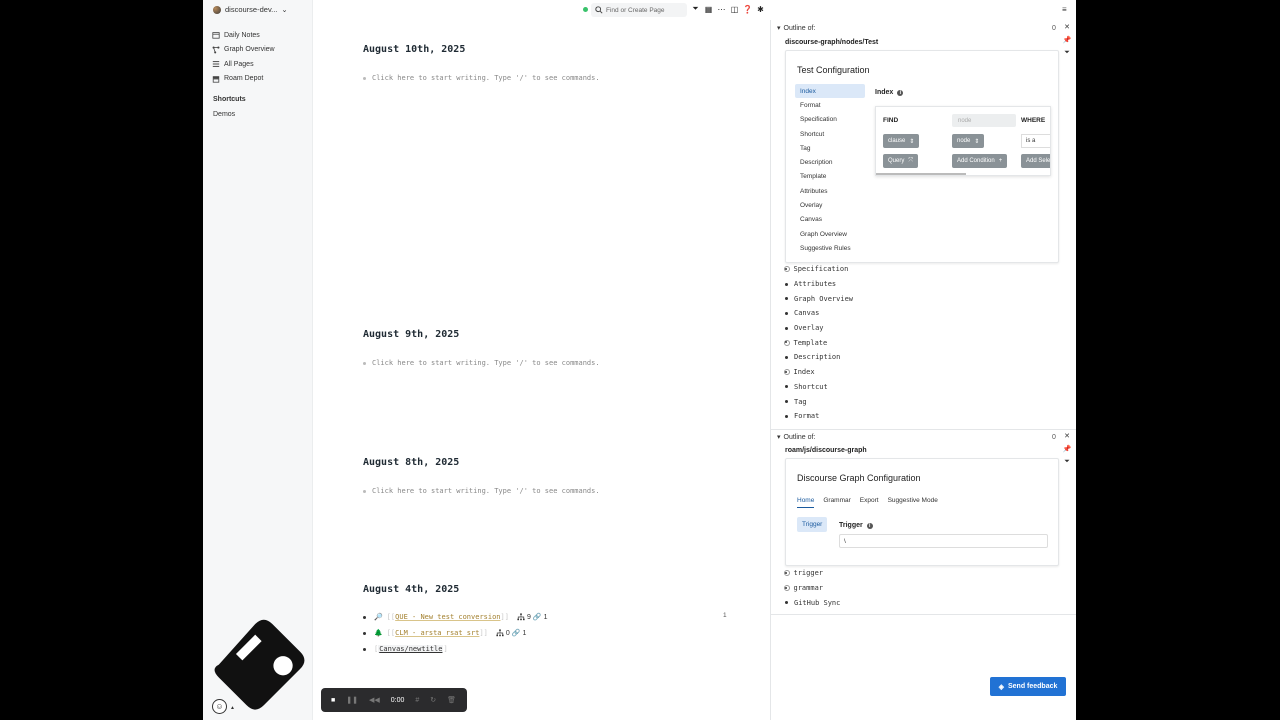 The width and height of the screenshot is (1280, 720). What do you see at coordinates (243, 64) in the screenshot?
I see `sidebar-item-all-pages: All Pages` at bounding box center [243, 64].